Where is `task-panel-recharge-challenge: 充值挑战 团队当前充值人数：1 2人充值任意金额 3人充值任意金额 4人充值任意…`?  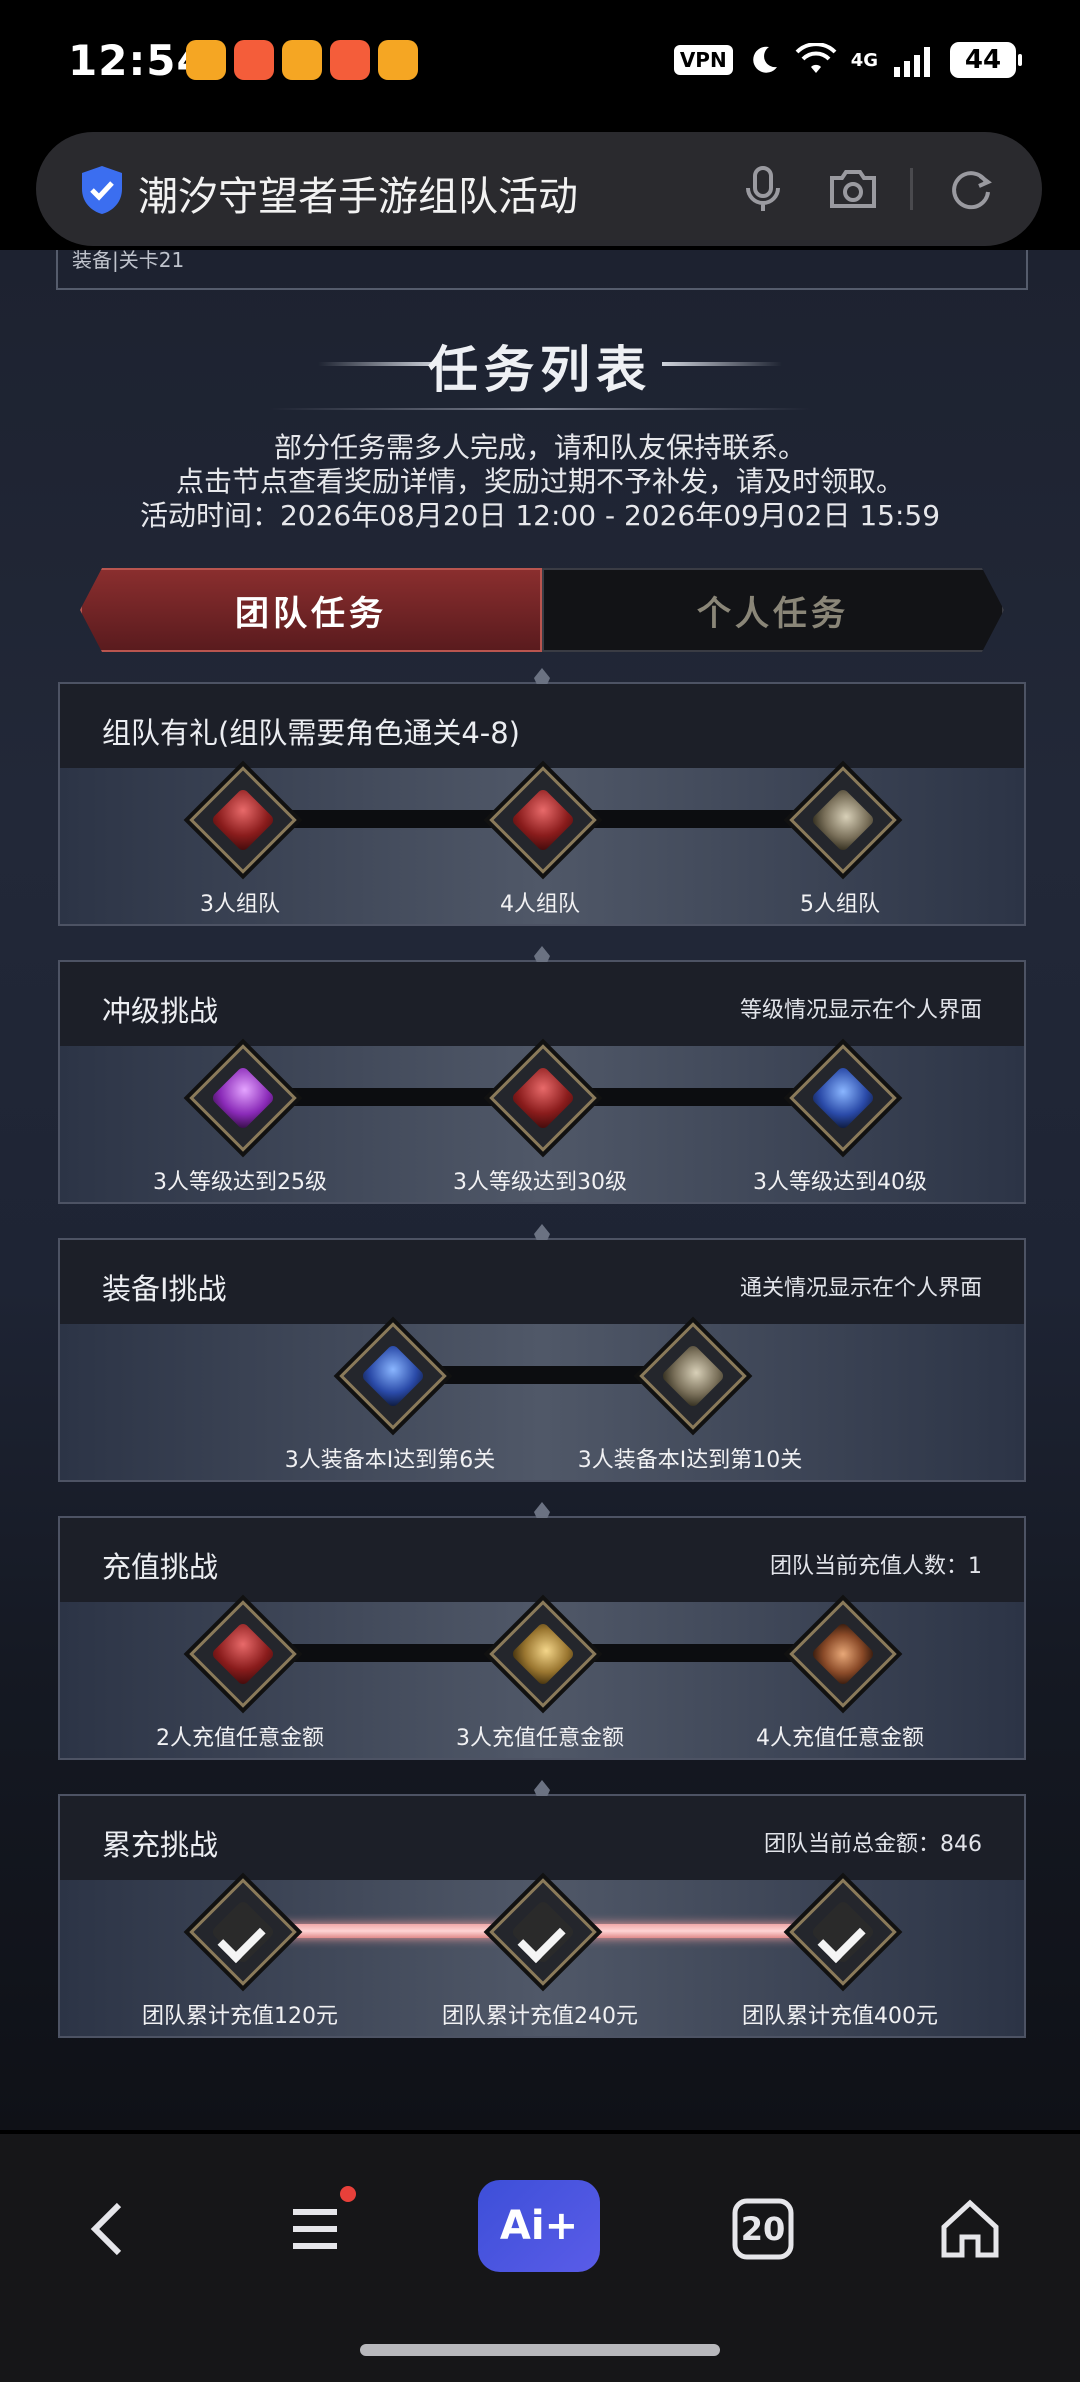 task-panel-recharge-challenge: 充值挑战 团队当前充值人数：1 2人充值任意金额 3人充值任意金额 4人充值任意… is located at coordinates (542, 1631).